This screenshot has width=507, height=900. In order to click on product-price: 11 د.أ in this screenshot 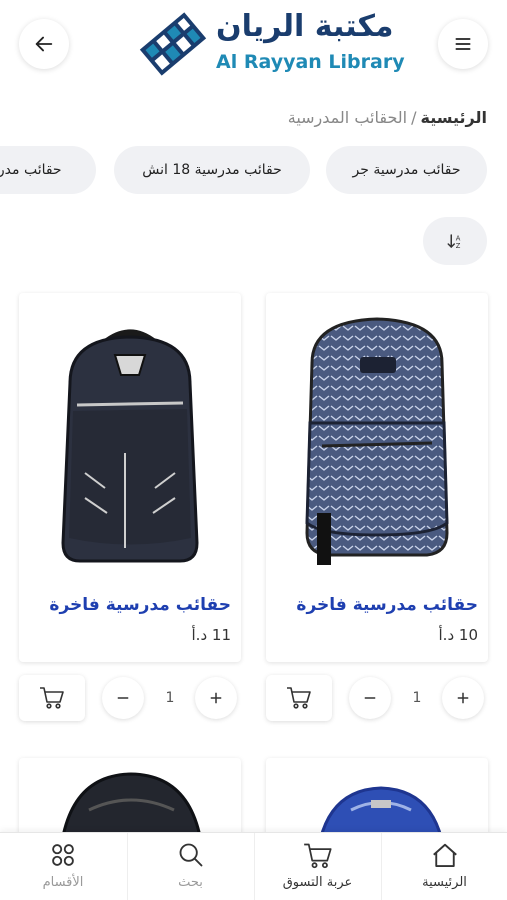, I will do `click(211, 635)`.